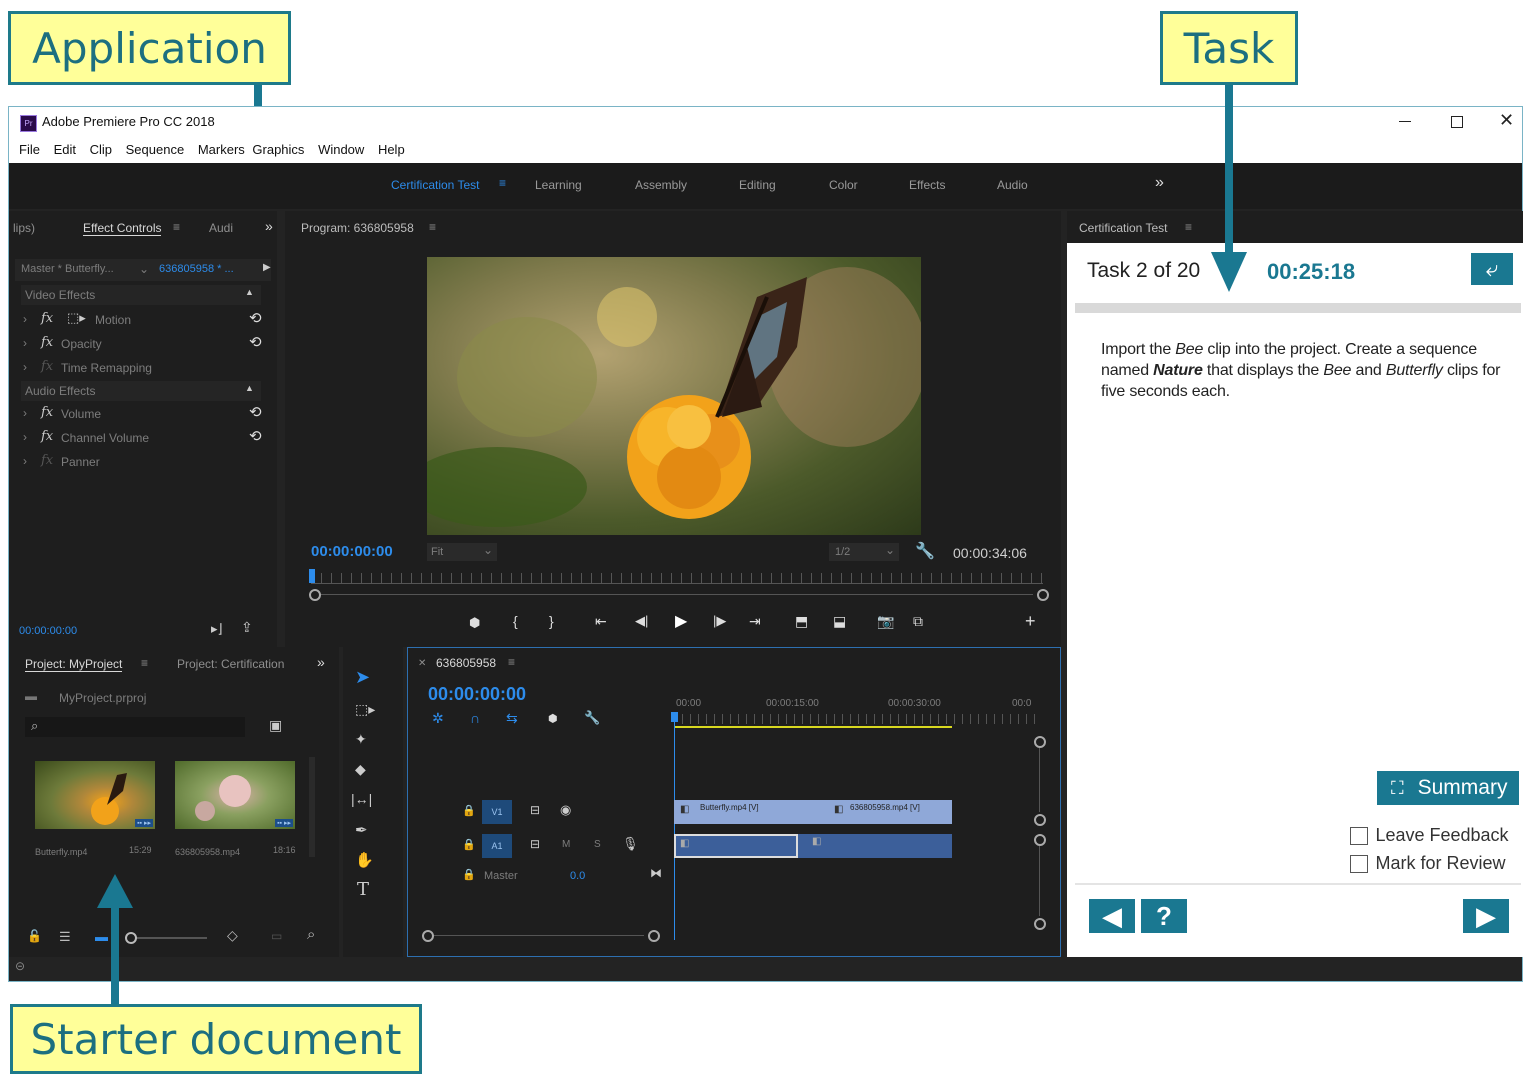 The width and height of the screenshot is (1523, 1074). What do you see at coordinates (247, 627) in the screenshot?
I see `export-icon: ⇪` at bounding box center [247, 627].